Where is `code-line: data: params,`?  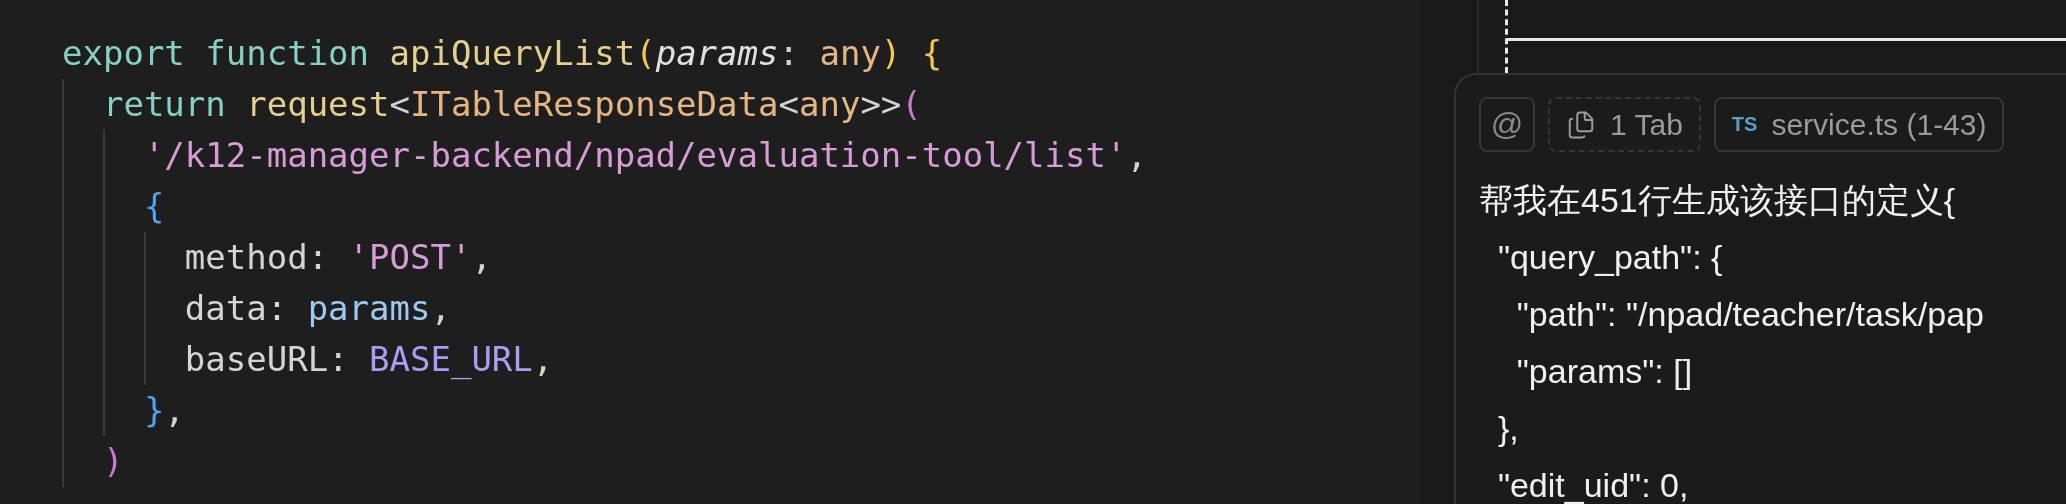 code-line: data: params, is located at coordinates (225, 308).